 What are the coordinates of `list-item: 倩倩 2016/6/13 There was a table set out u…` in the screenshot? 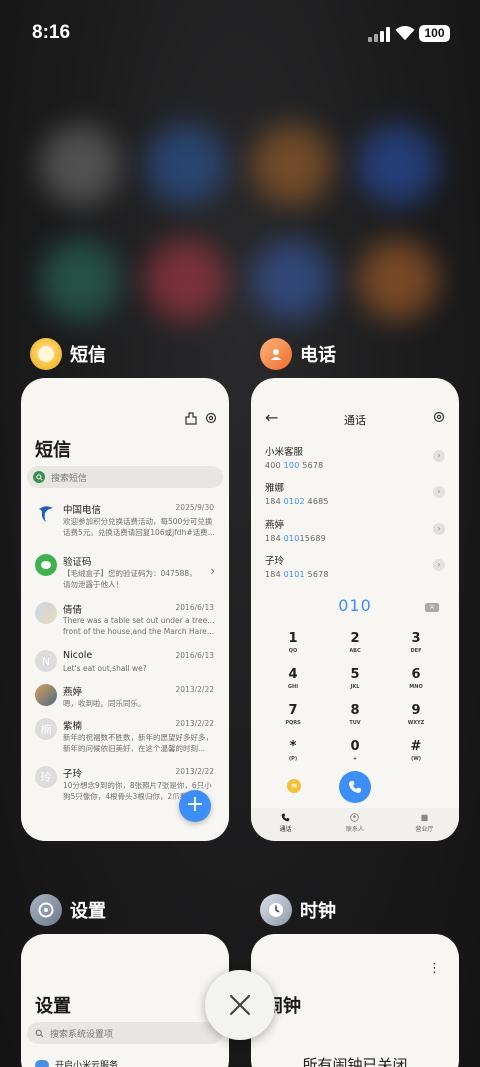 It's located at (125, 624).